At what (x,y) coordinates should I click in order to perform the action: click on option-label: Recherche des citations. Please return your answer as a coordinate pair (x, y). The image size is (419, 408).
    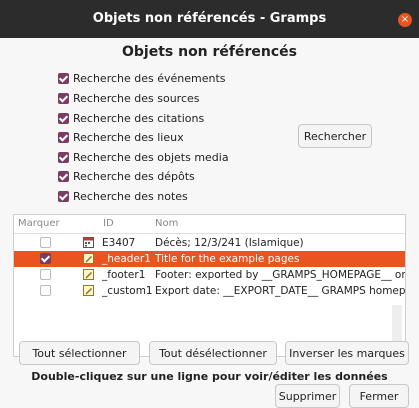
    Looking at the image, I should click on (139, 118).